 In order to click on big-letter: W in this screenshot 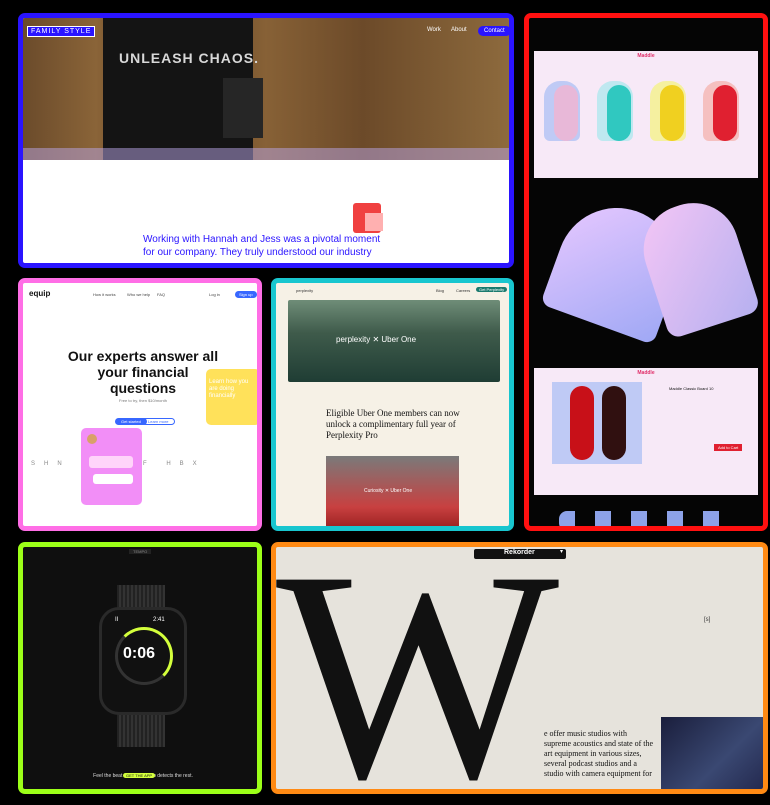, I will do `click(418, 668)`.